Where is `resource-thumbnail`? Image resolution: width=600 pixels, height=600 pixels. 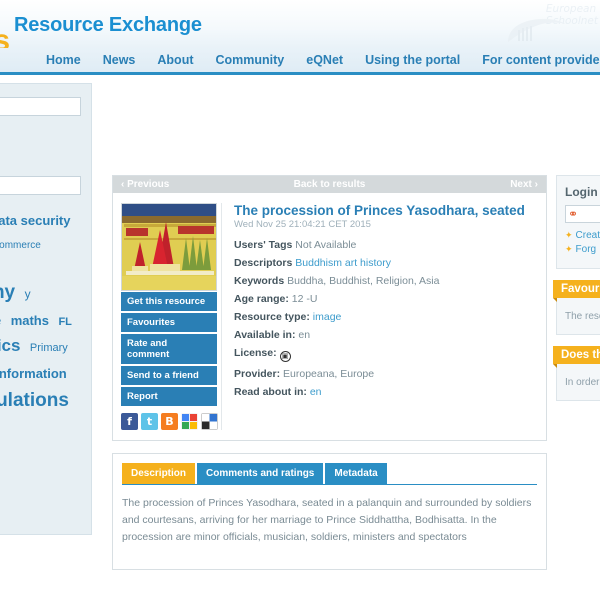
resource-thumbnail is located at coordinates (169, 247).